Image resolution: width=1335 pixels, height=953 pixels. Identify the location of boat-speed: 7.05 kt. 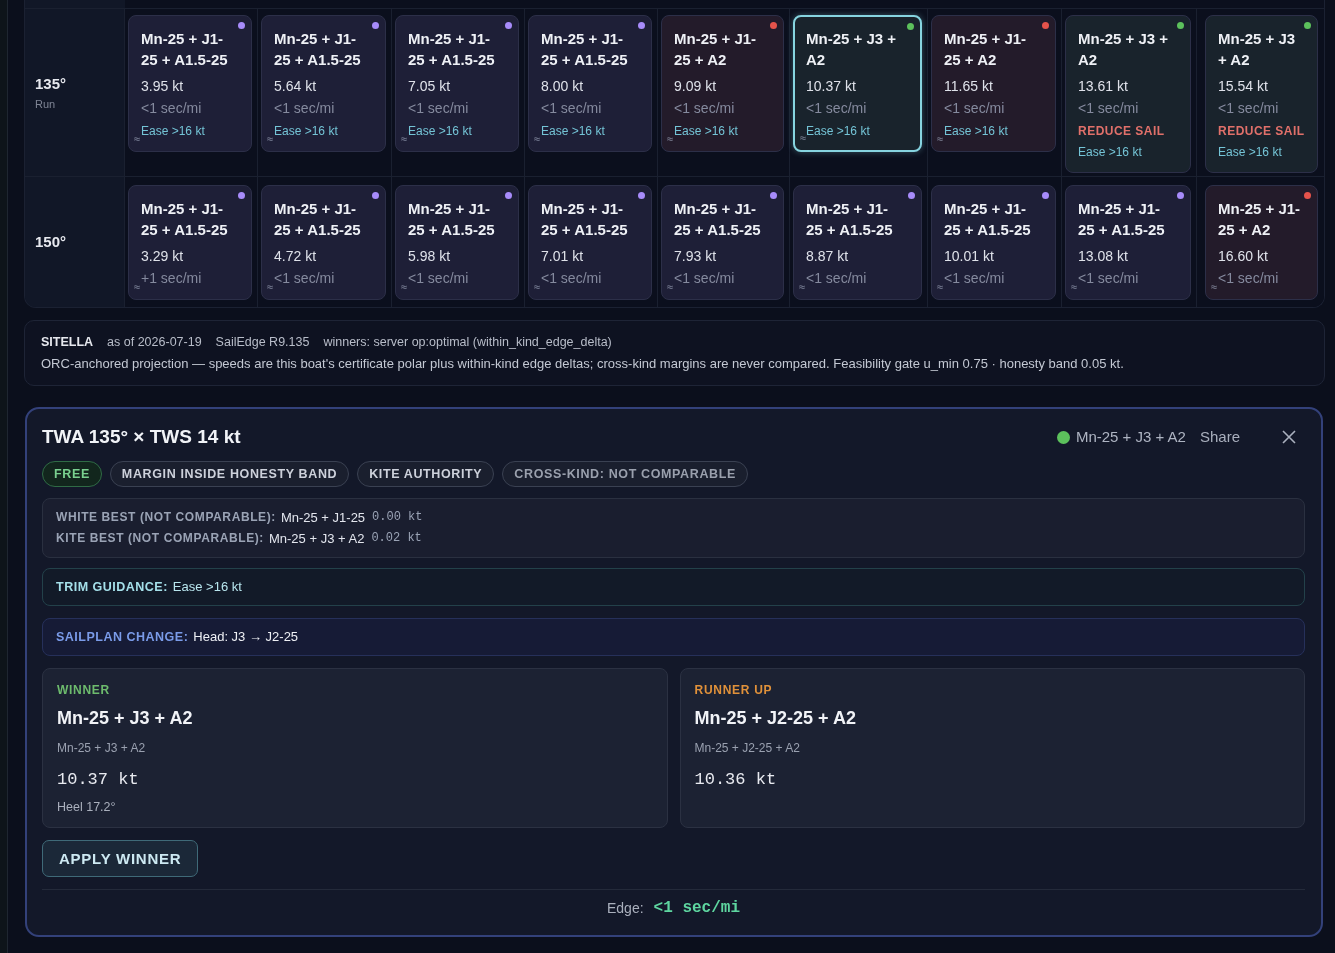
(430, 86).